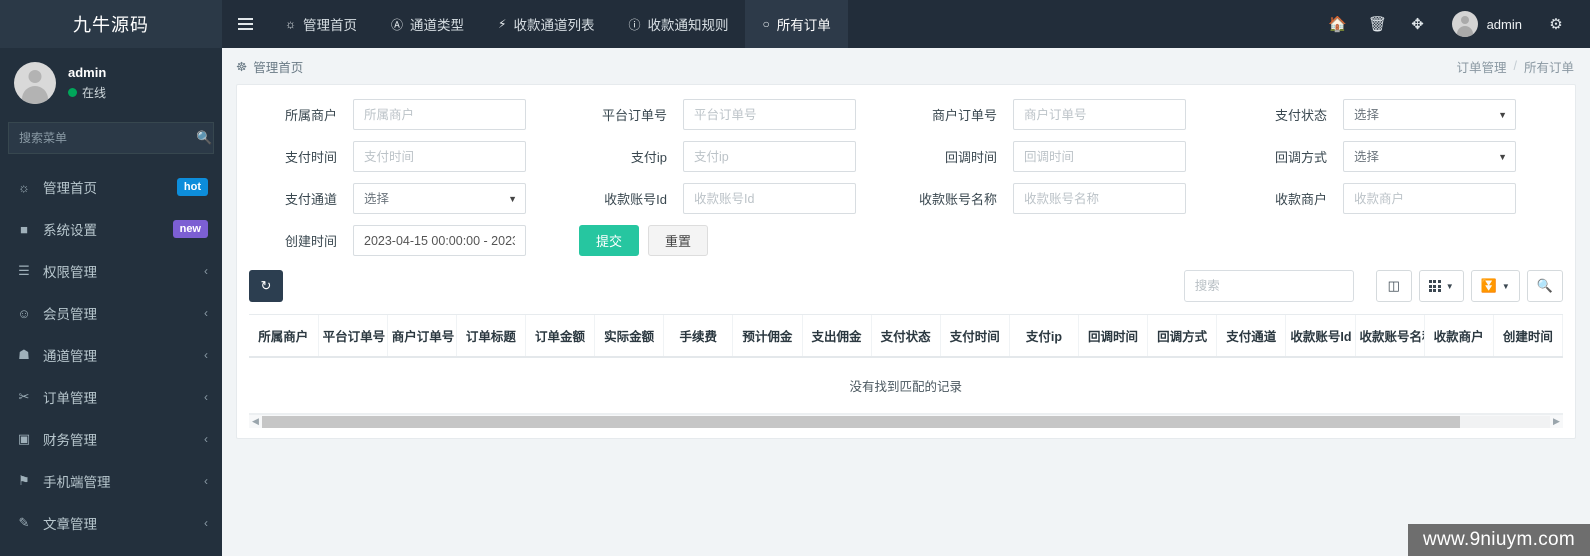 The image size is (1590, 556). Describe the element at coordinates (321, 24) in the screenshot. I see `tab-0: ☼ 管理首页` at that location.